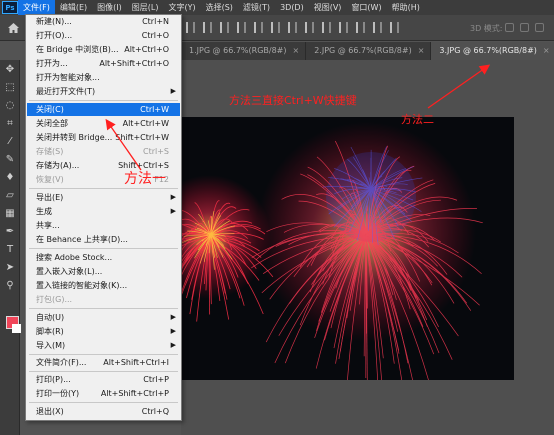 This screenshot has width=554, height=435. What do you see at coordinates (10, 7) in the screenshot?
I see `photoshop-logo: Ps` at bounding box center [10, 7].